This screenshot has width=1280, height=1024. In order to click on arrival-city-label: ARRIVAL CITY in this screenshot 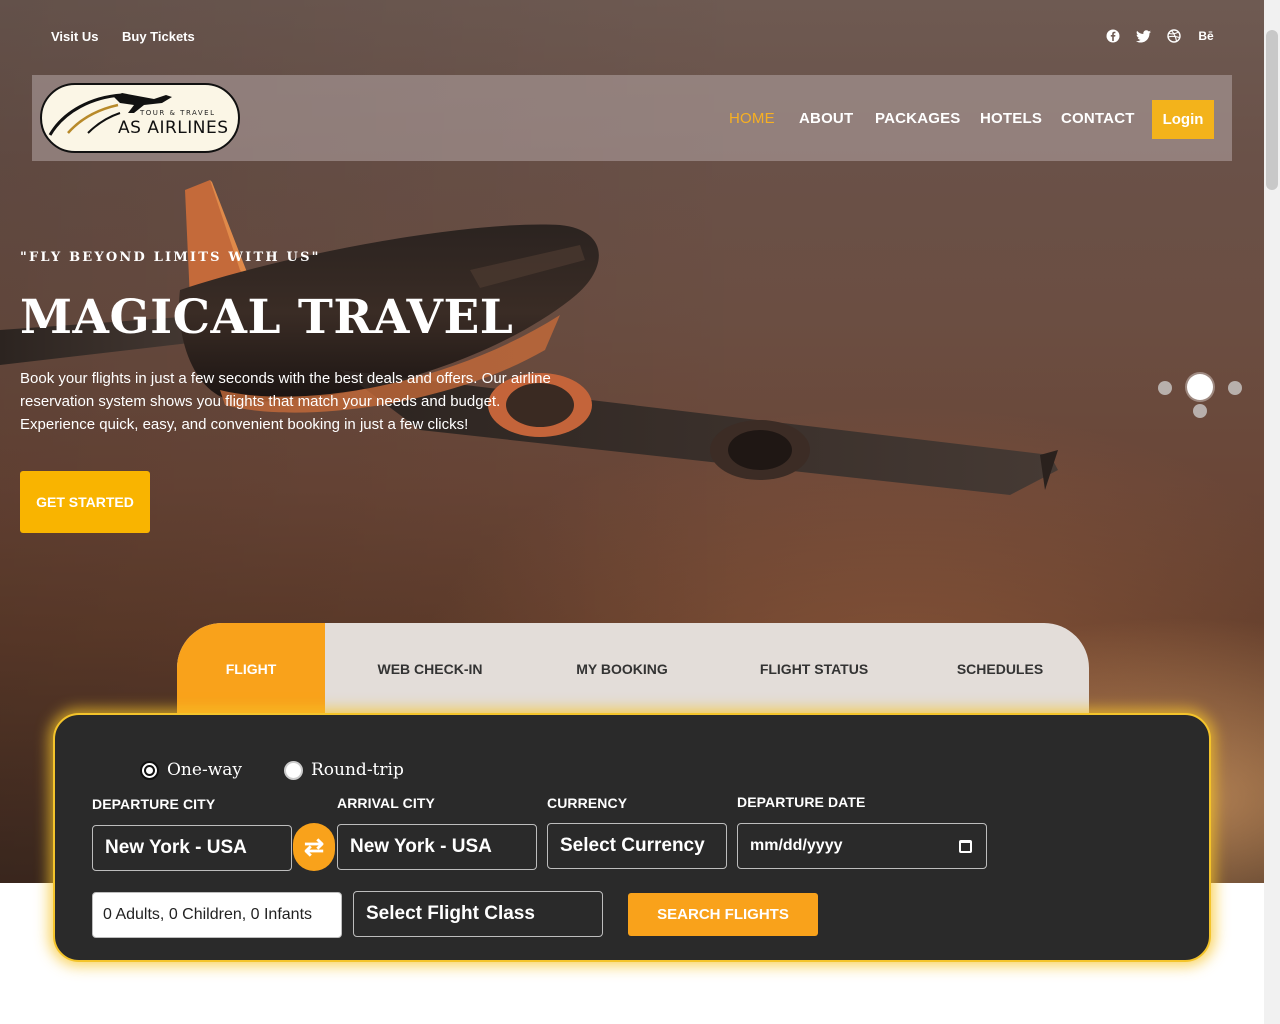, I will do `click(386, 803)`.